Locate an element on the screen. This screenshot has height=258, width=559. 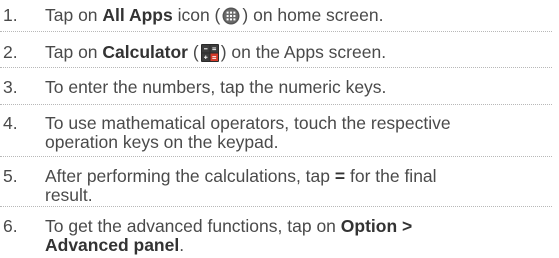
step-number: 3. is located at coordinates (10, 87).